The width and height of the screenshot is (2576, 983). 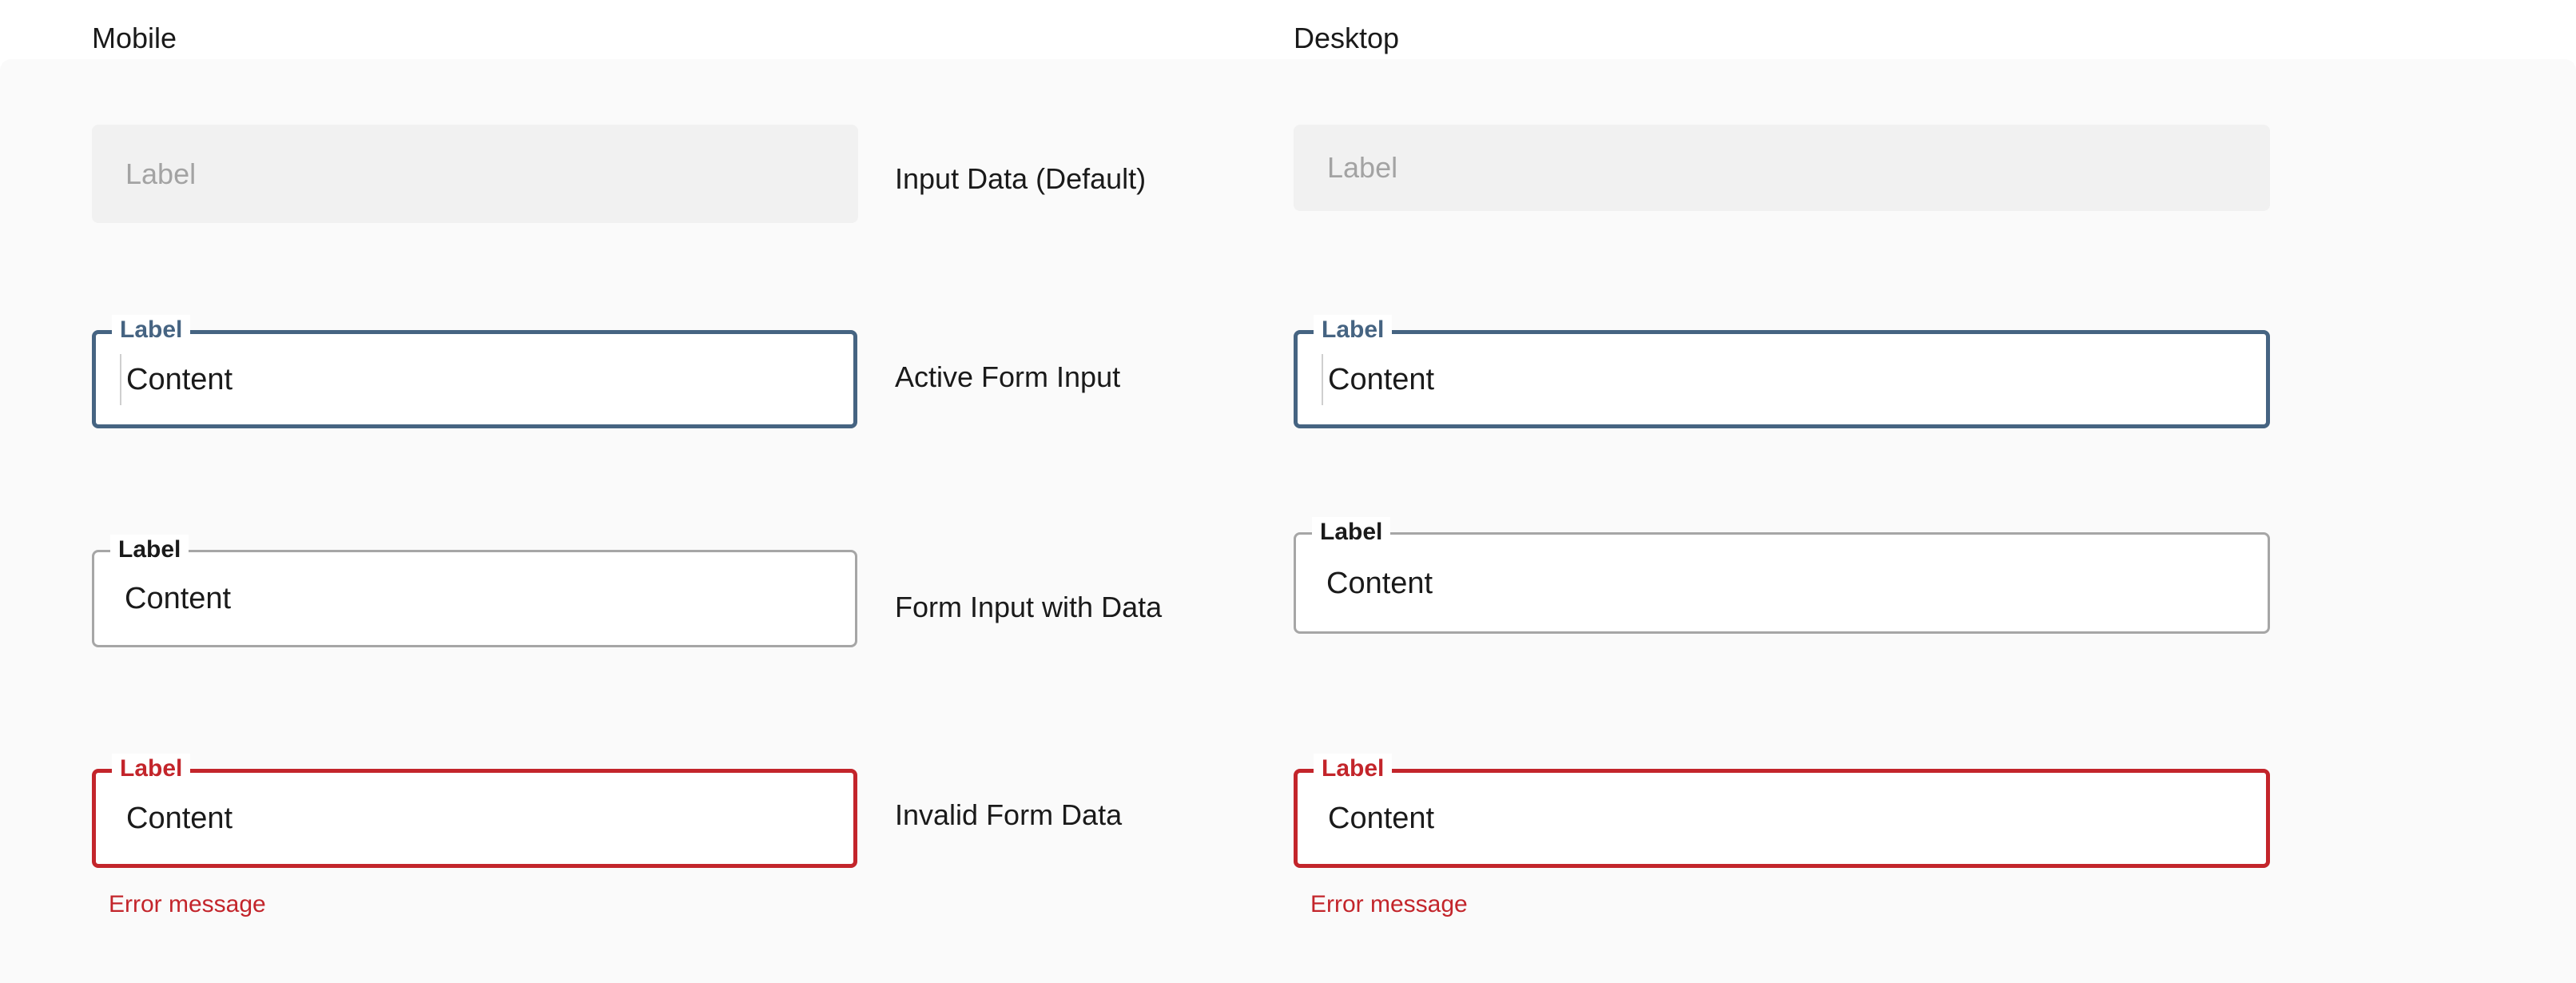 I want to click on mobile-default-input: Label, so click(x=475, y=174).